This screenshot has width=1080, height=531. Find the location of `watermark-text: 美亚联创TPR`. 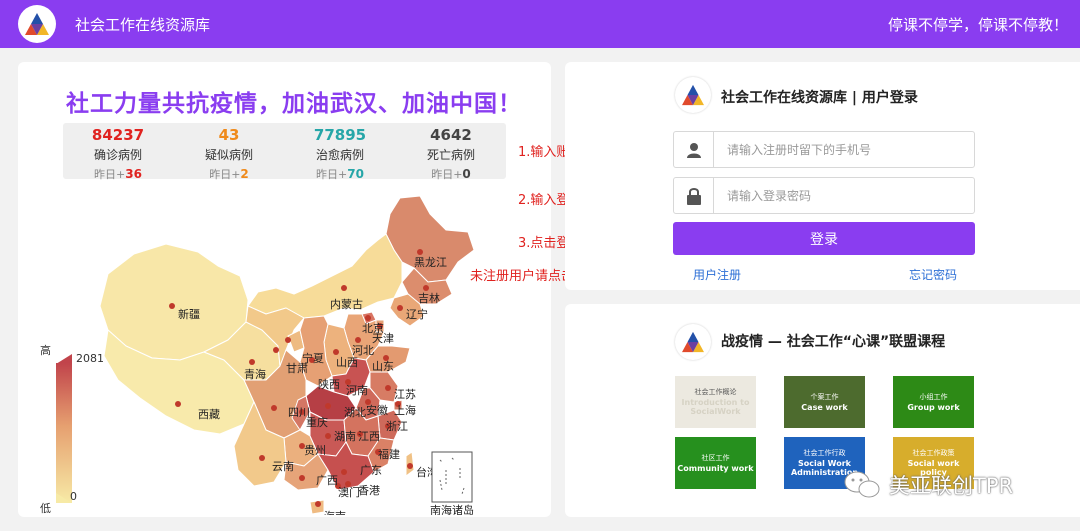

watermark-text: 美亚联创TPR is located at coordinates (951, 486).